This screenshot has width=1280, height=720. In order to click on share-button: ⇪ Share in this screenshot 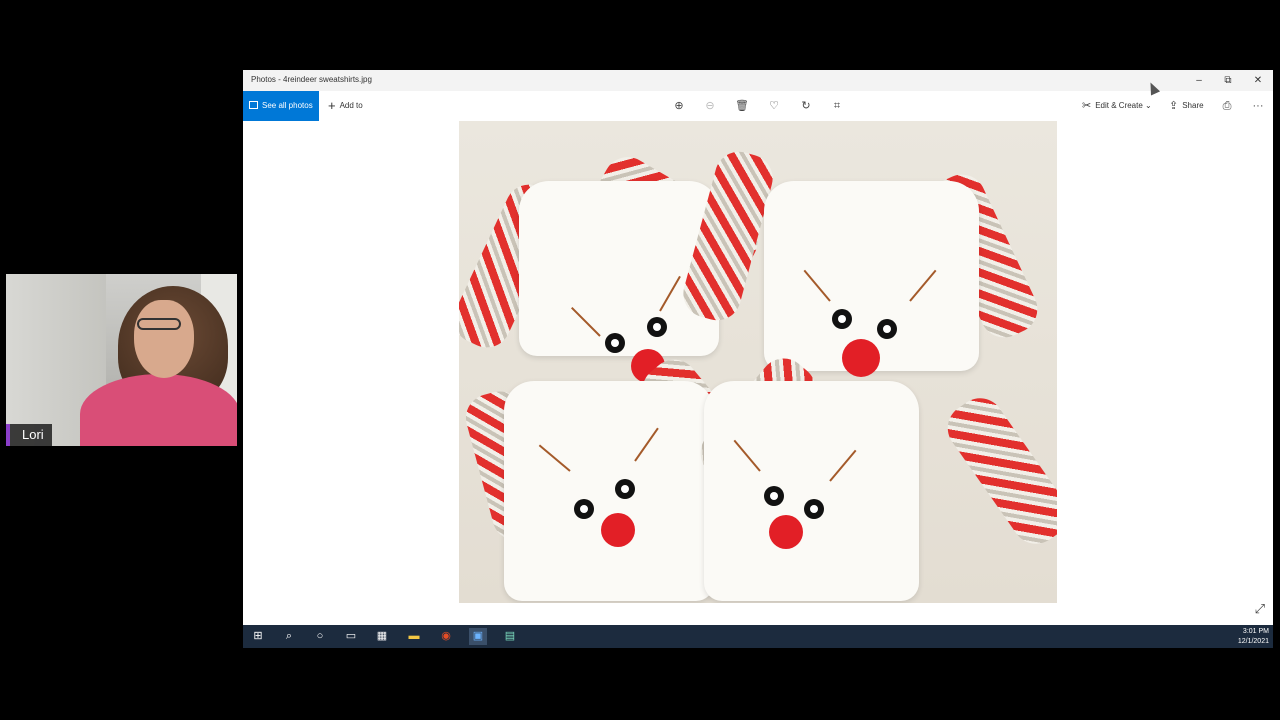, I will do `click(1186, 106)`.